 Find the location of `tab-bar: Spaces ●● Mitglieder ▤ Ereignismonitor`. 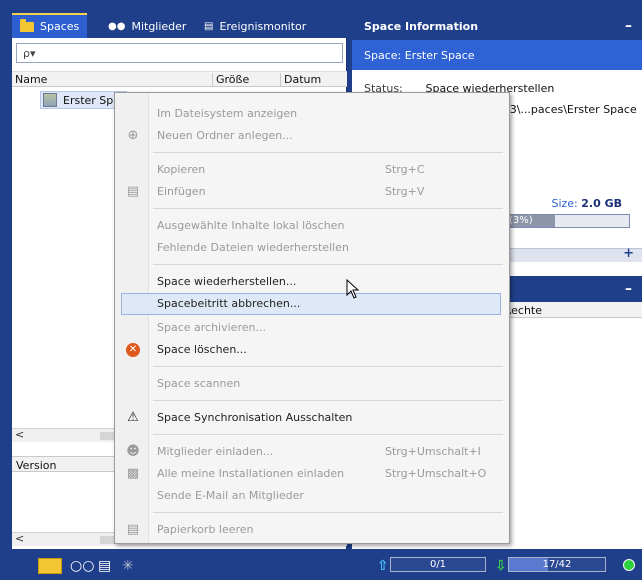

tab-bar: Spaces ●● Mitglieder ▤ Ereignismonitor is located at coordinates (179, 25).